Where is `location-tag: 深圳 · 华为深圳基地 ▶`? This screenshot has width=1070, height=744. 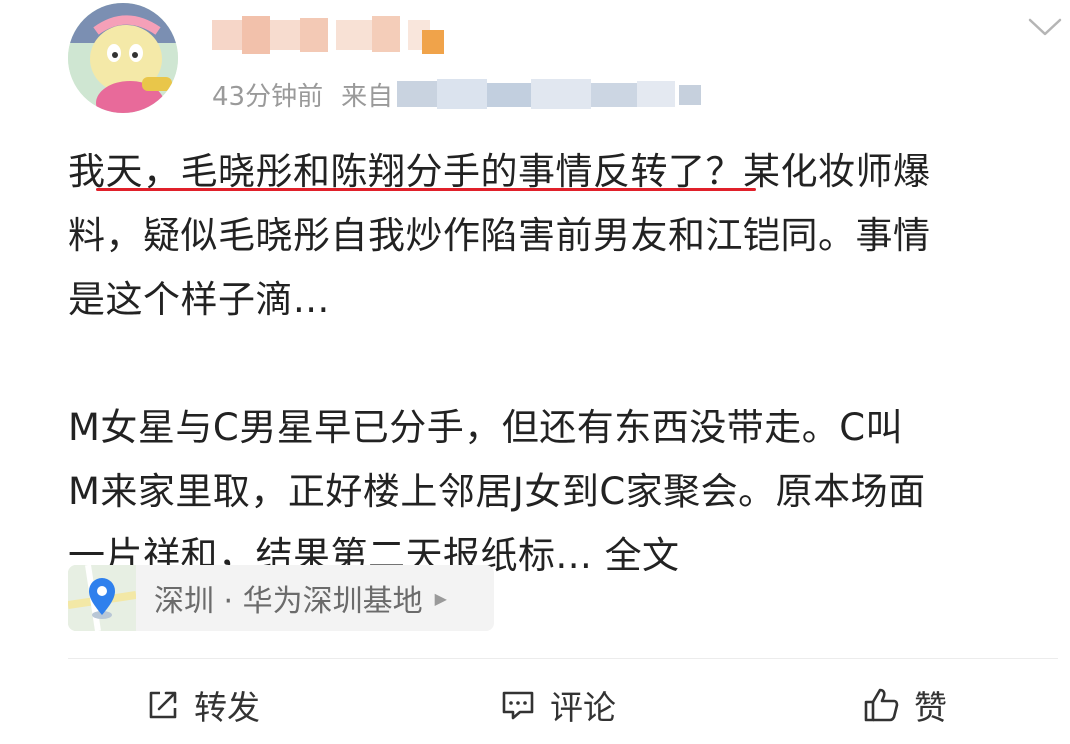 location-tag: 深圳 · 华为深圳基地 ▶ is located at coordinates (281, 598).